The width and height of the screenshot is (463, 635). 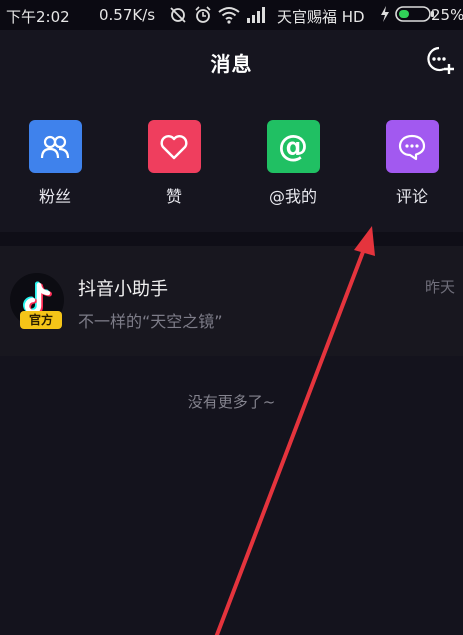 What do you see at coordinates (414, 14) in the screenshot?
I see `battery-icon` at bounding box center [414, 14].